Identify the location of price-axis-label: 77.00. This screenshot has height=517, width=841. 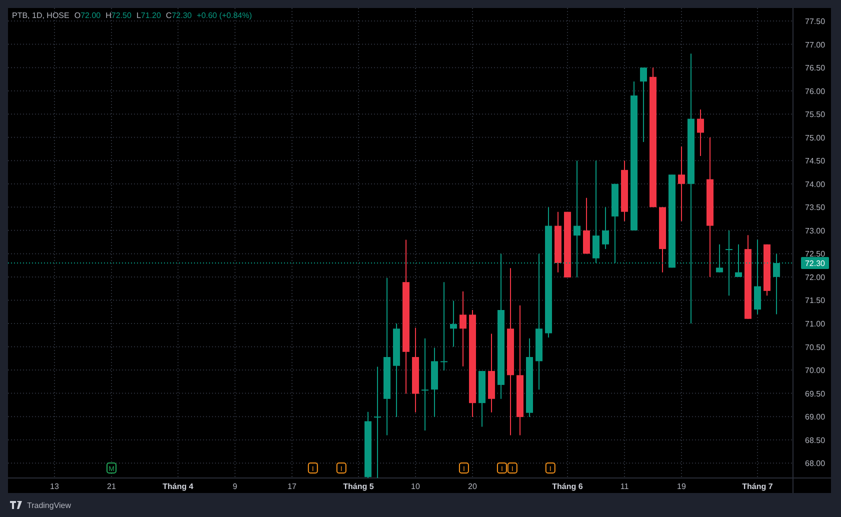
(815, 45).